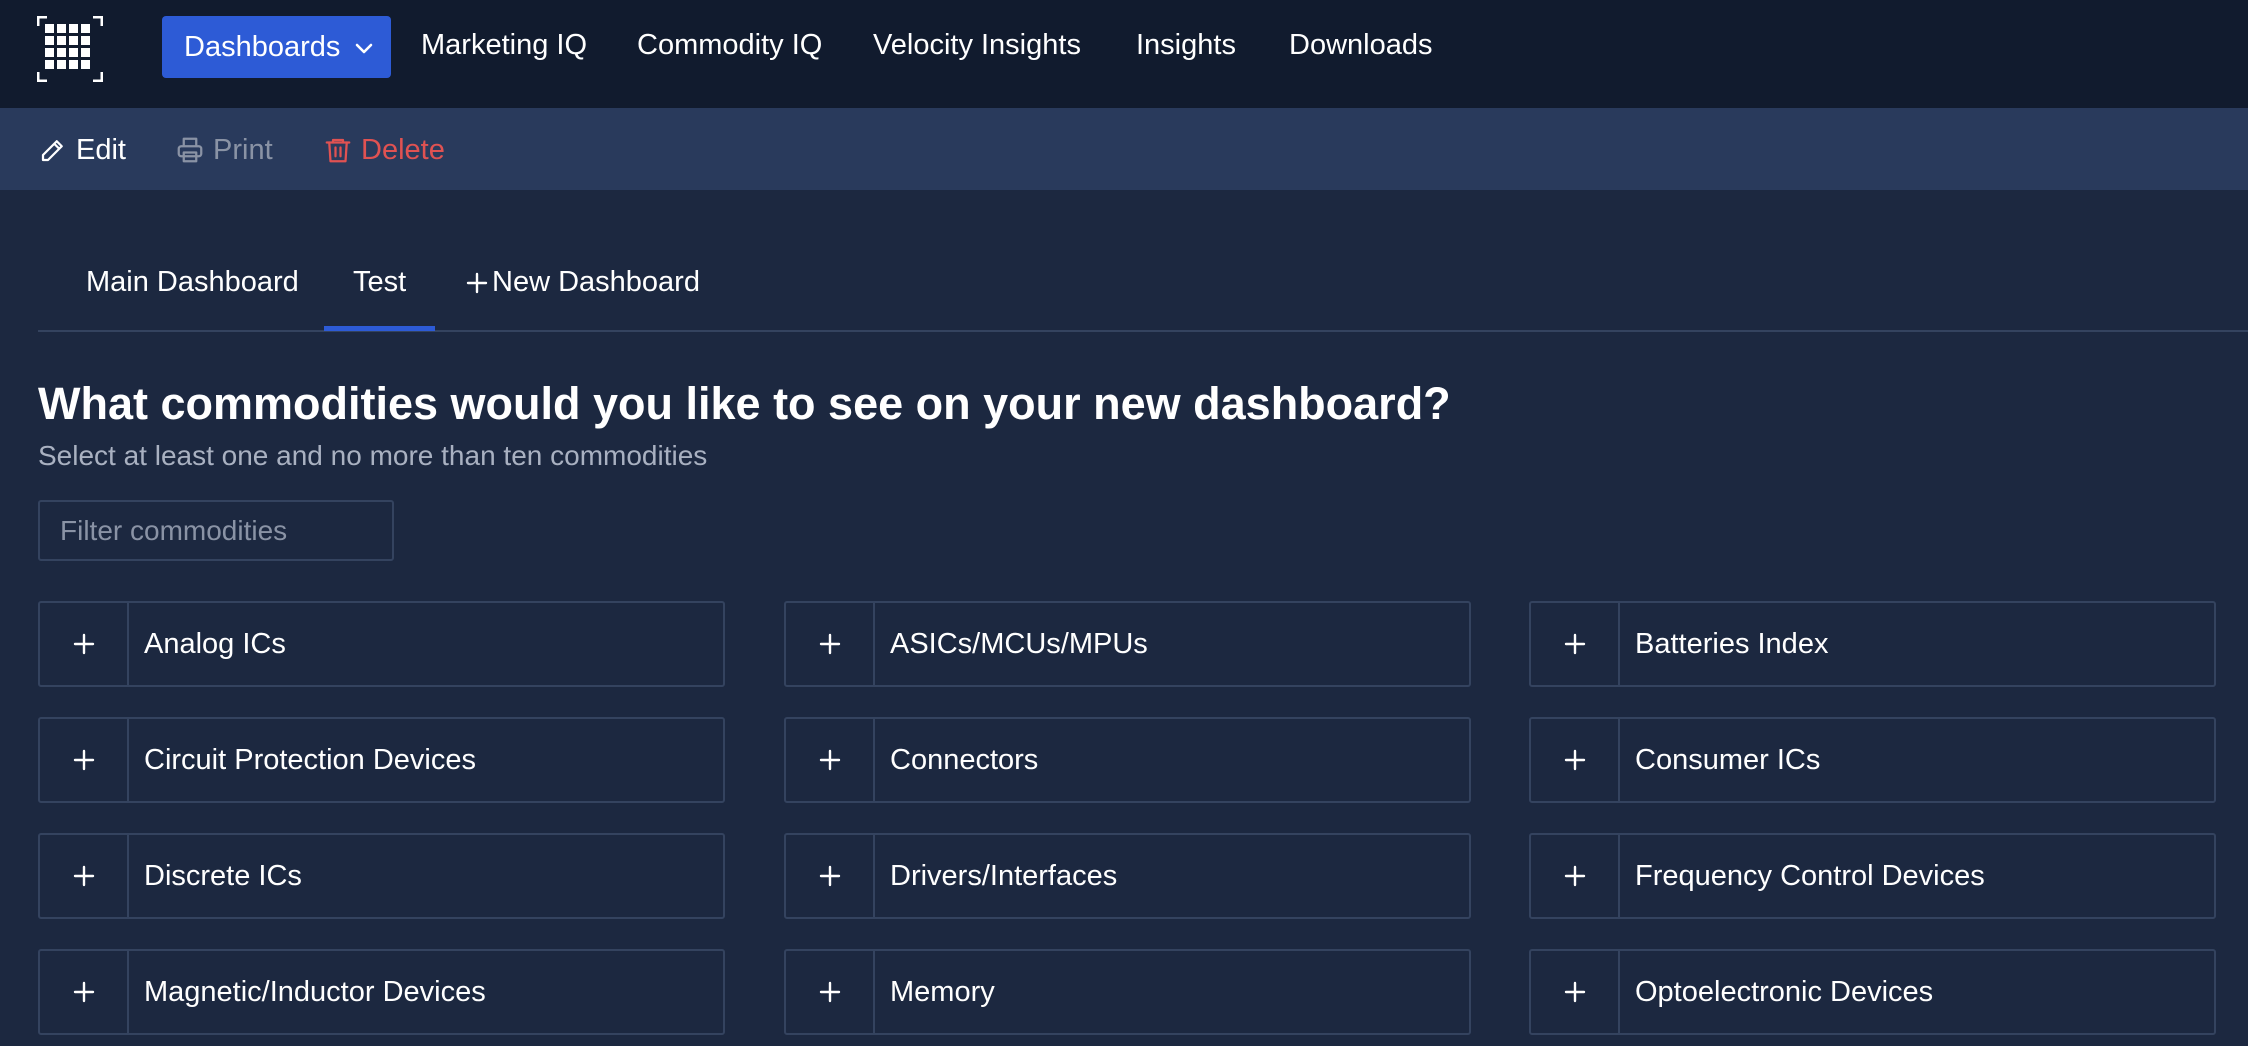 Image resolution: width=2248 pixels, height=1046 pixels. What do you see at coordinates (1124, 149) in the screenshot?
I see `dashboard-toolbar: Edit Print Delete` at bounding box center [1124, 149].